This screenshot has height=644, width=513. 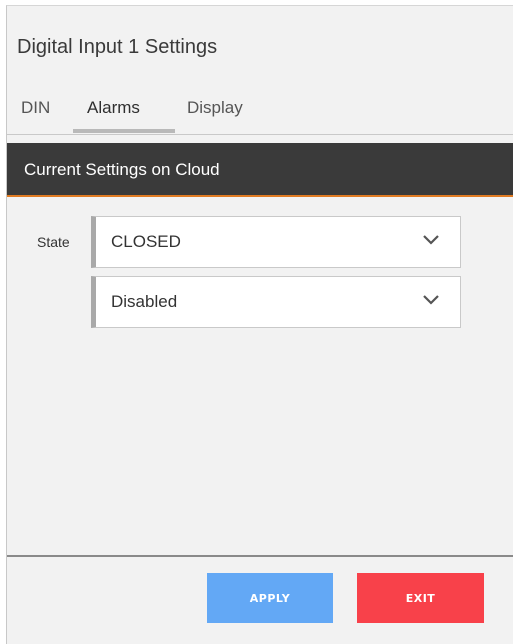 What do you see at coordinates (260, 556) in the screenshot?
I see `footer-divider` at bounding box center [260, 556].